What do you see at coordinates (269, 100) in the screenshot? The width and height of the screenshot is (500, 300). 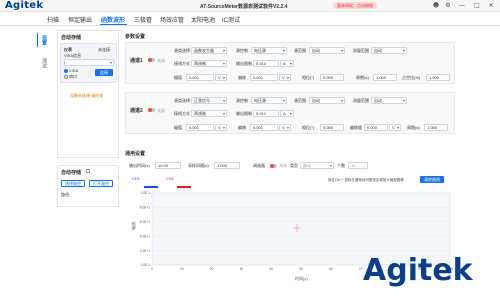 I see `ch2-source-control-select: 电压源 ▾` at bounding box center [269, 100].